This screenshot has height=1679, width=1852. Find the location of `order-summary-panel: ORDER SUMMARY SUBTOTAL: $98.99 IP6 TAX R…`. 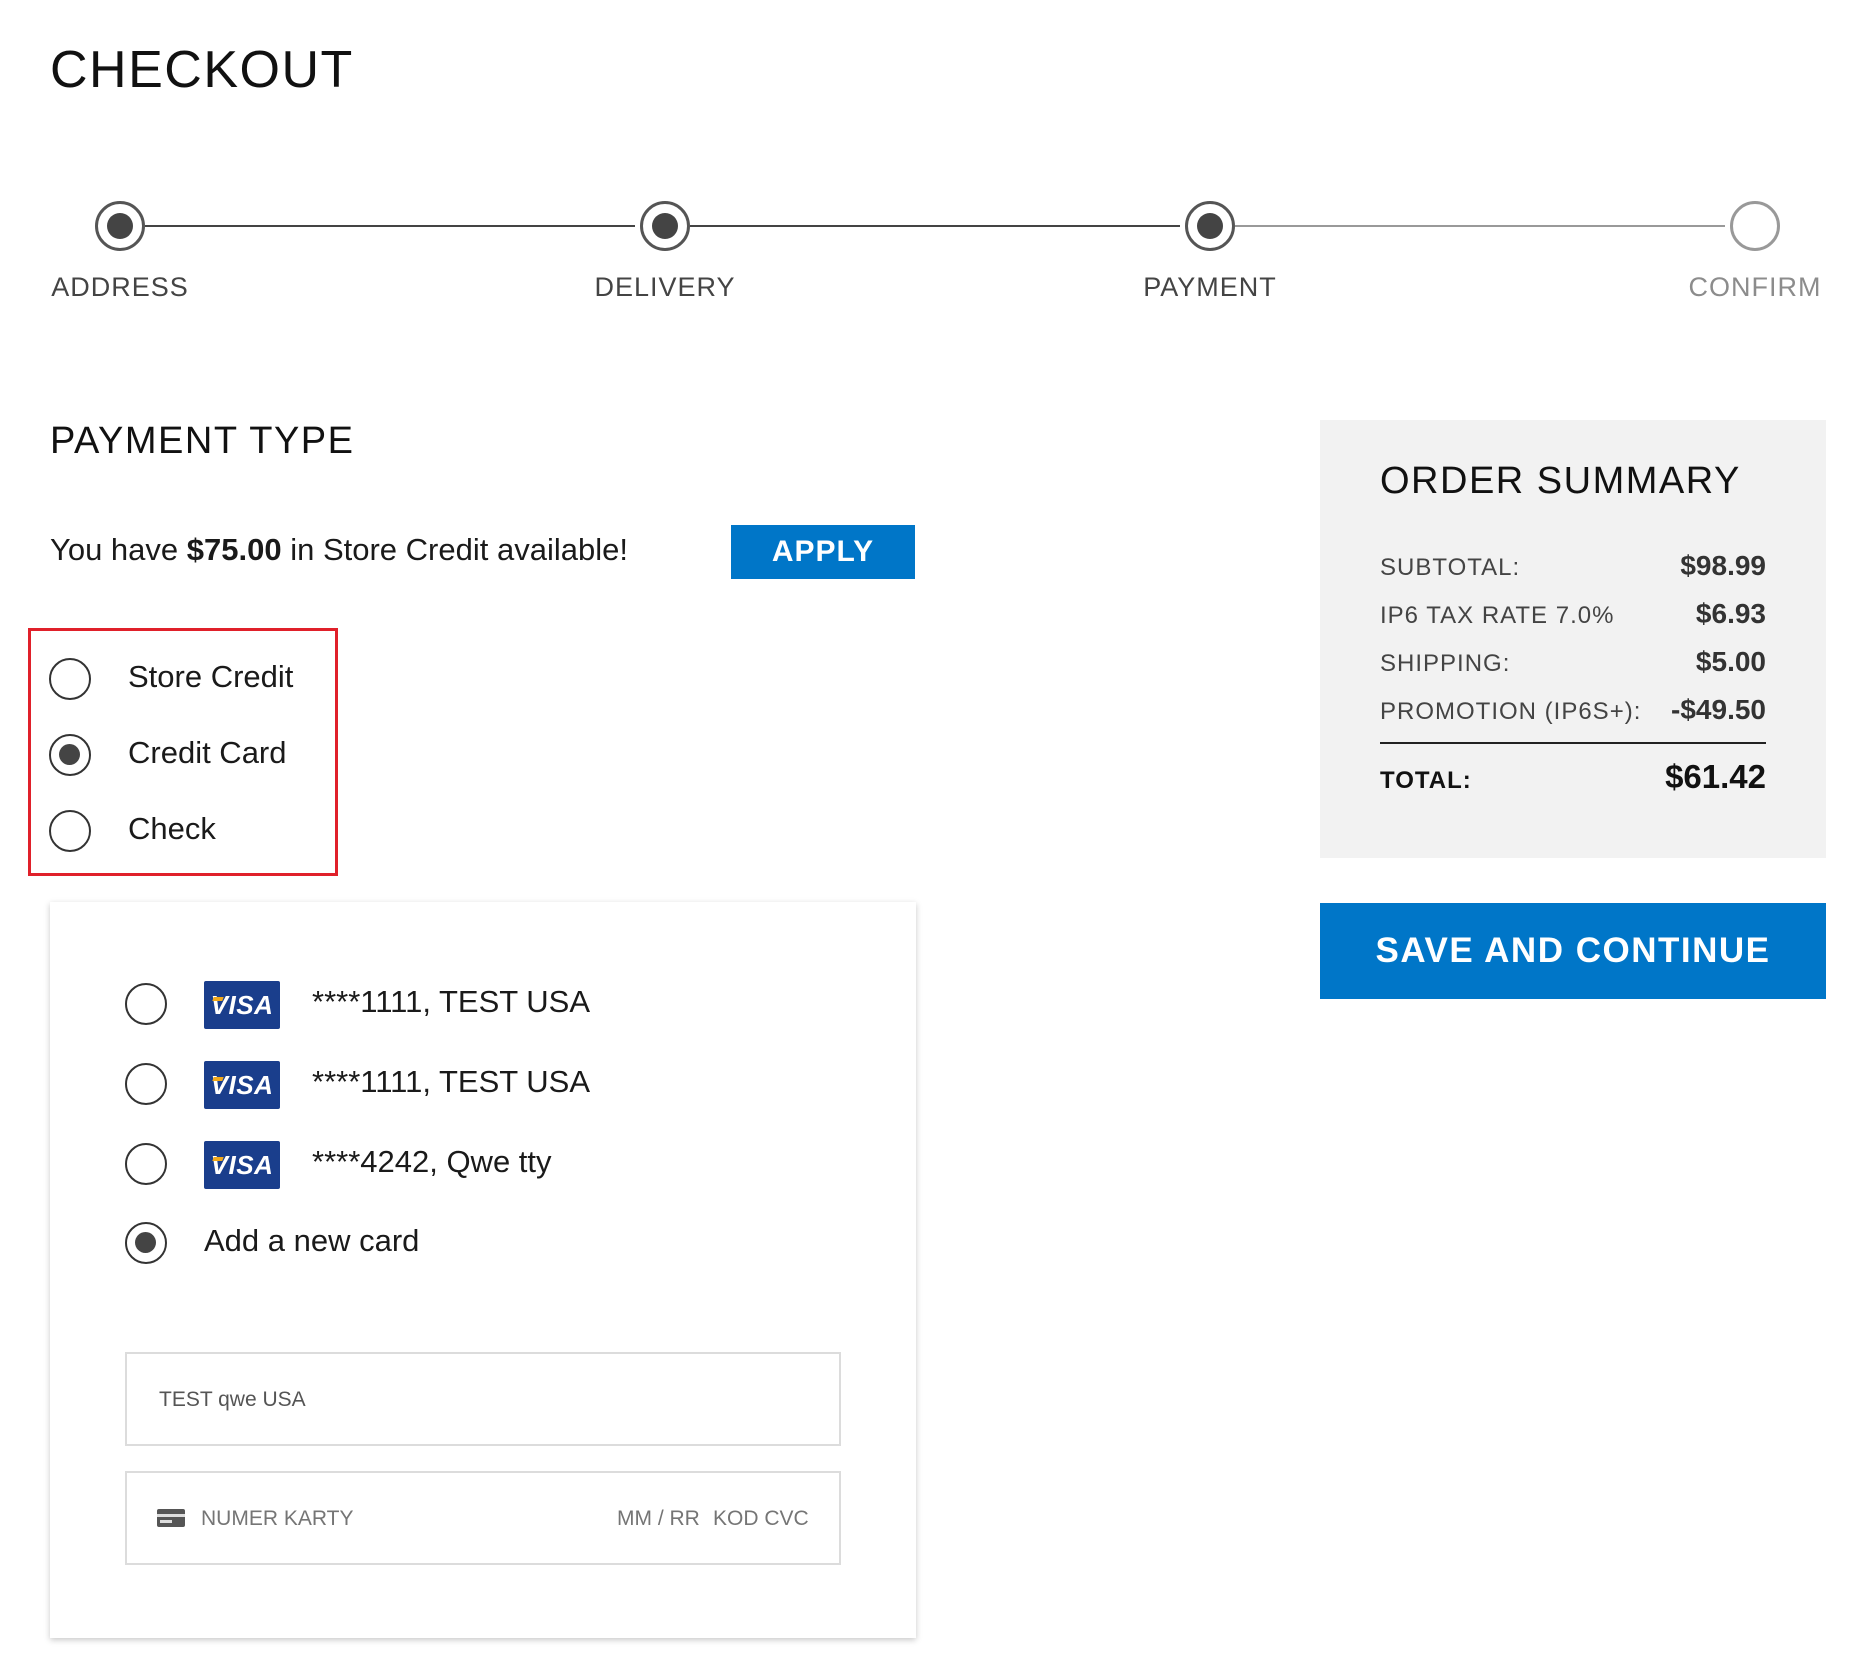

order-summary-panel: ORDER SUMMARY SUBTOTAL: $98.99 IP6 TAX R… is located at coordinates (1573, 639).